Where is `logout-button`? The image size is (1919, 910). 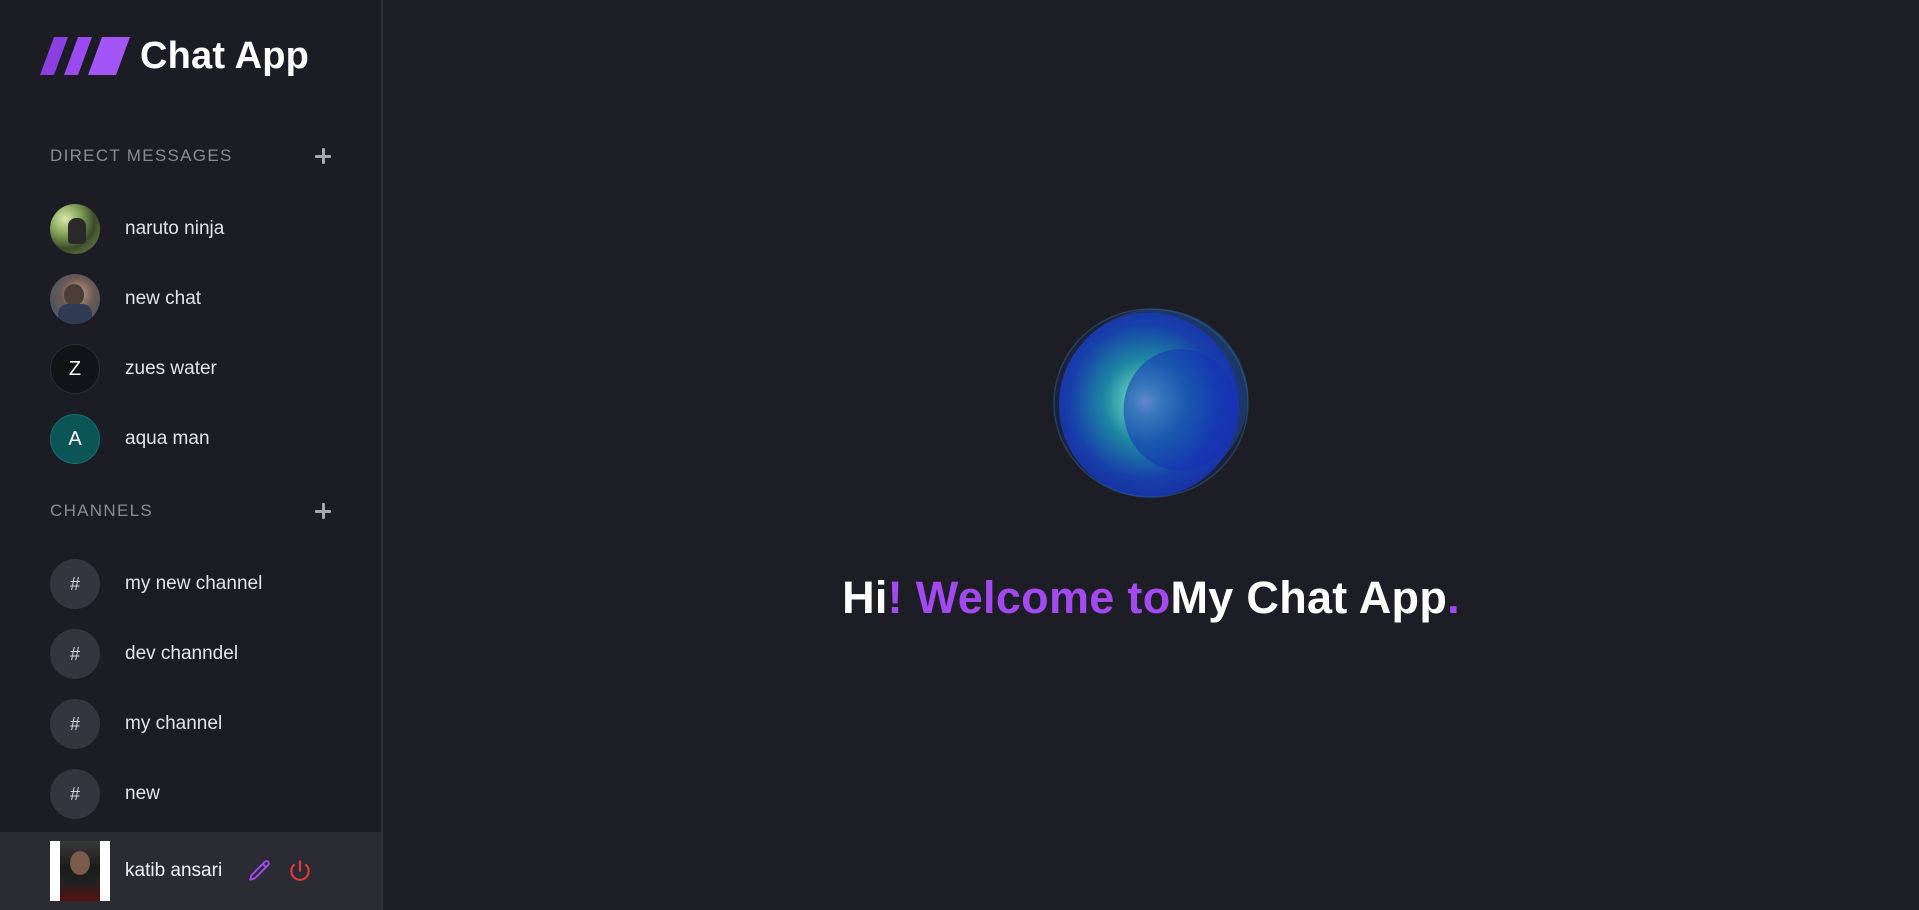 logout-button is located at coordinates (300, 871).